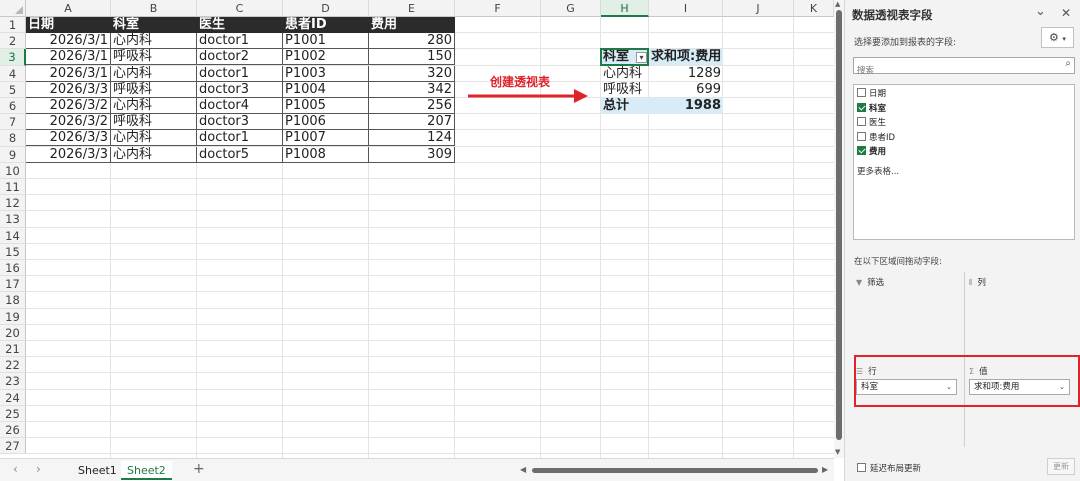 The width and height of the screenshot is (1080, 481). I want to click on column-header-c: C, so click(240, 8).